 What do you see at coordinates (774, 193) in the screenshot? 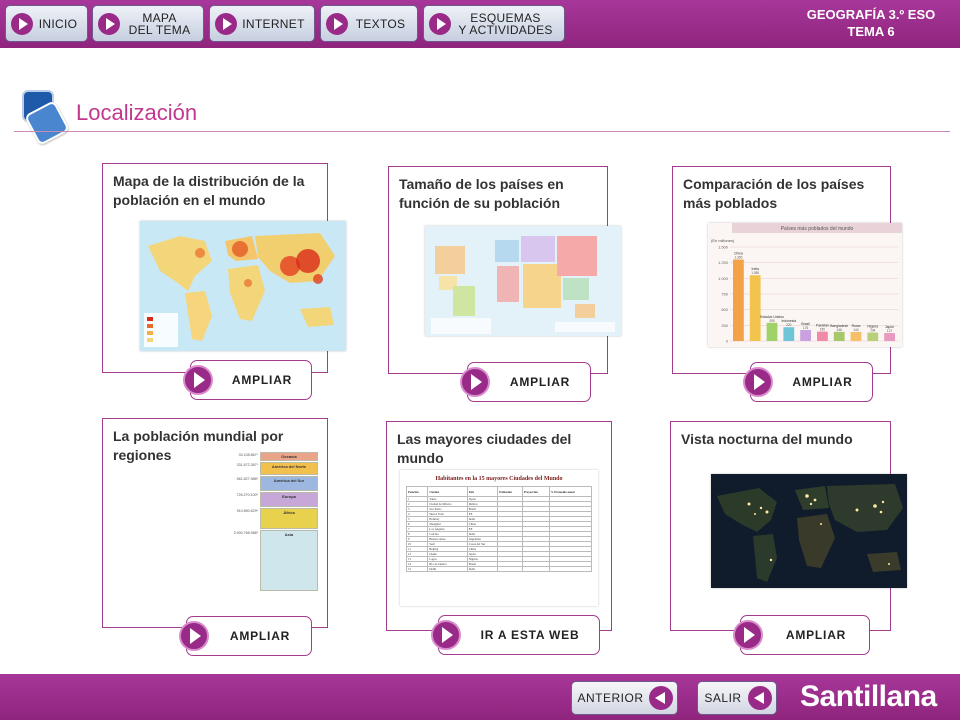
I see `card-title: Comparación de los países más poblados` at bounding box center [774, 193].